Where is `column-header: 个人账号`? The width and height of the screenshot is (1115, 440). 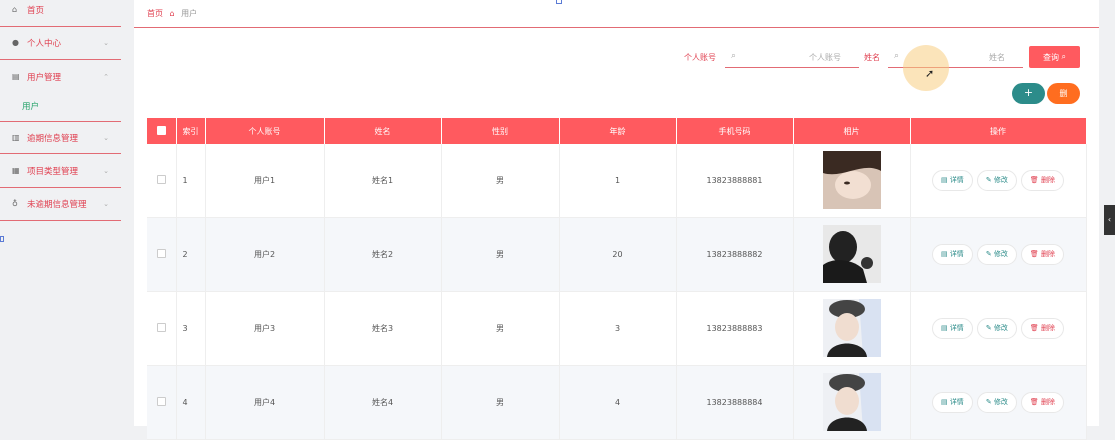 column-header: 个人账号 is located at coordinates (265, 131).